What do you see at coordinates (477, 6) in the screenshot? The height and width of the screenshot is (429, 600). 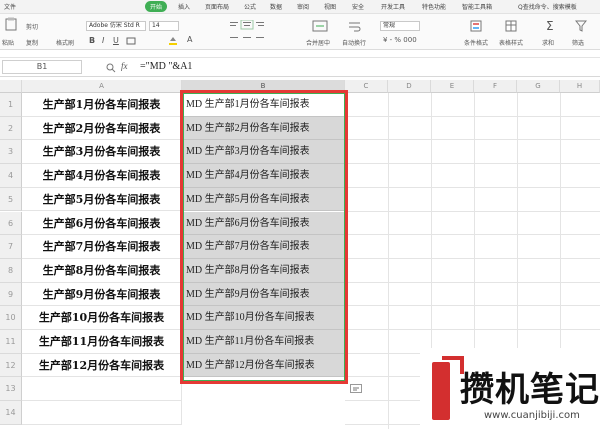 I see `tab-smart-toolbox: 智能工具箱` at bounding box center [477, 6].